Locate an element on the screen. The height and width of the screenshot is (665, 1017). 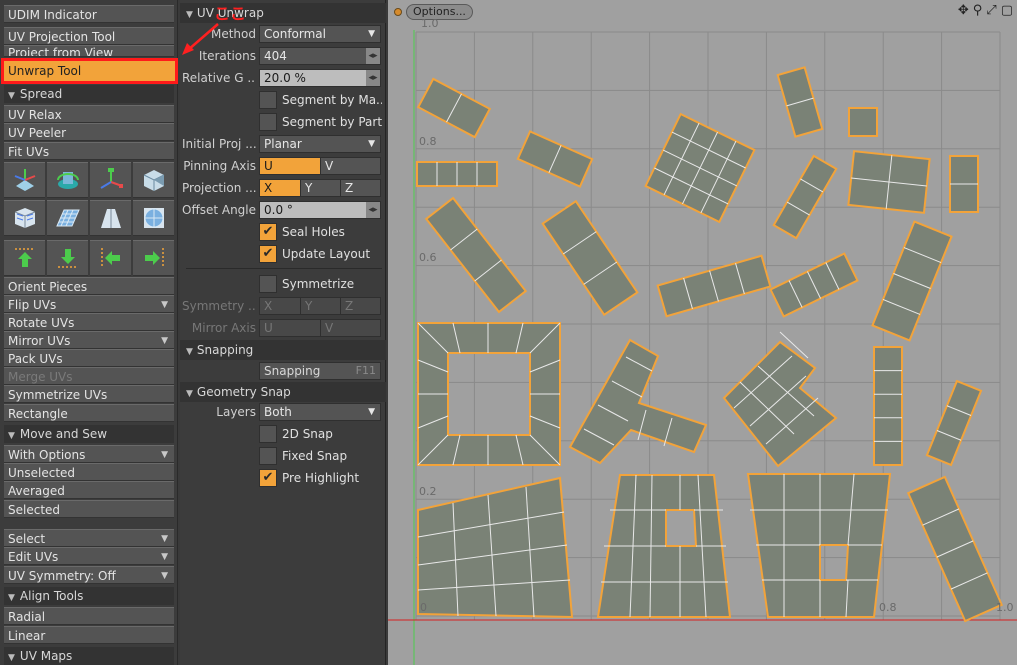
align-bottom-icon is located at coordinates (67, 258).